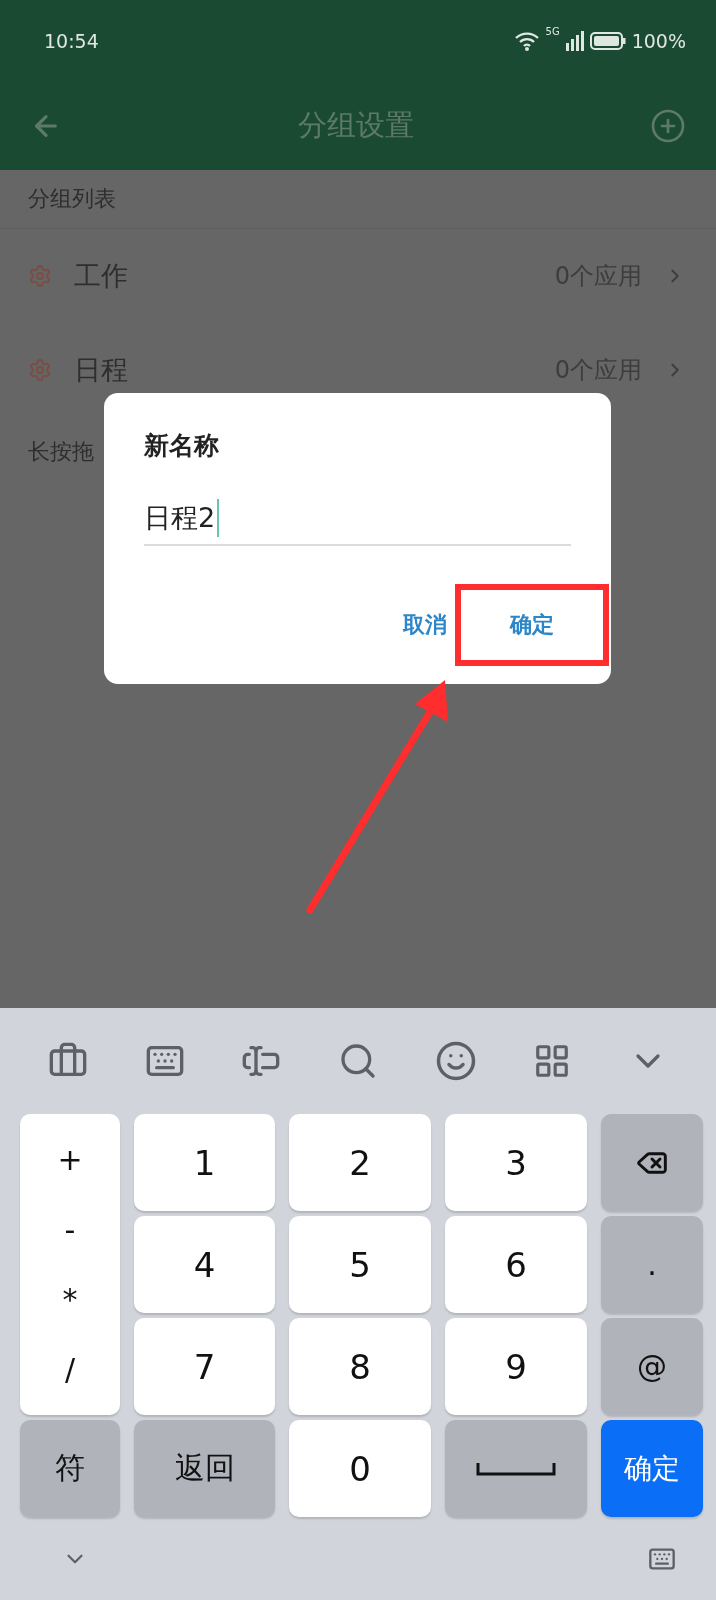  Describe the element at coordinates (204, 1264) in the screenshot. I see `keyboard-key: 4` at that location.